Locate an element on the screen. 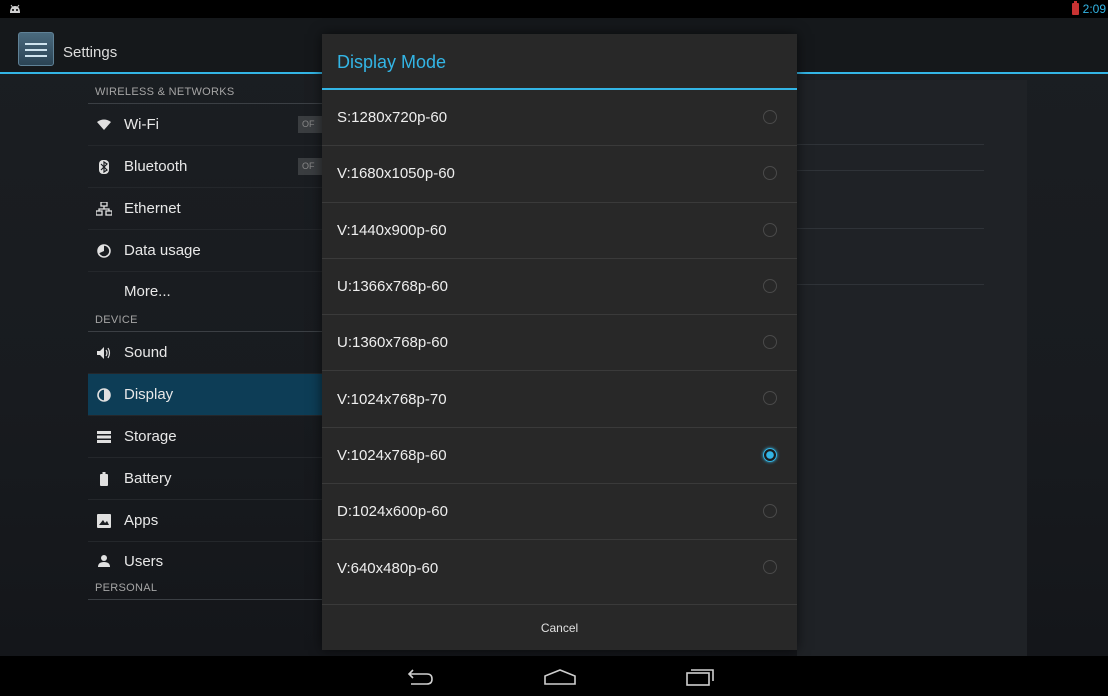 The height and width of the screenshot is (696, 1108). dialog-title: Display Mode is located at coordinates (559, 62).